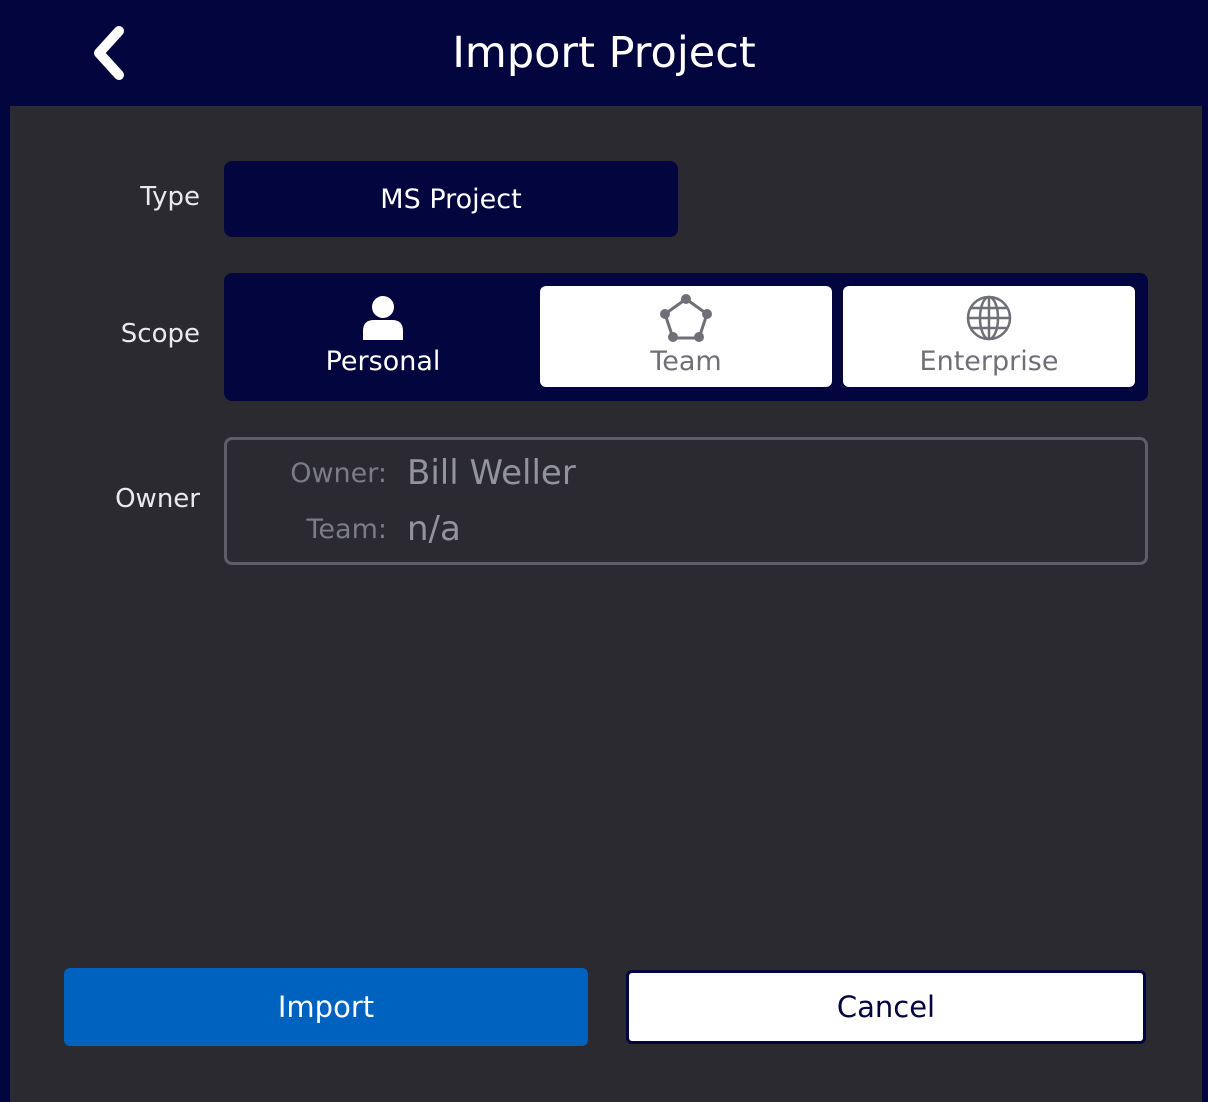  Describe the element at coordinates (157, 499) in the screenshot. I see `owner-label: Owner` at that location.